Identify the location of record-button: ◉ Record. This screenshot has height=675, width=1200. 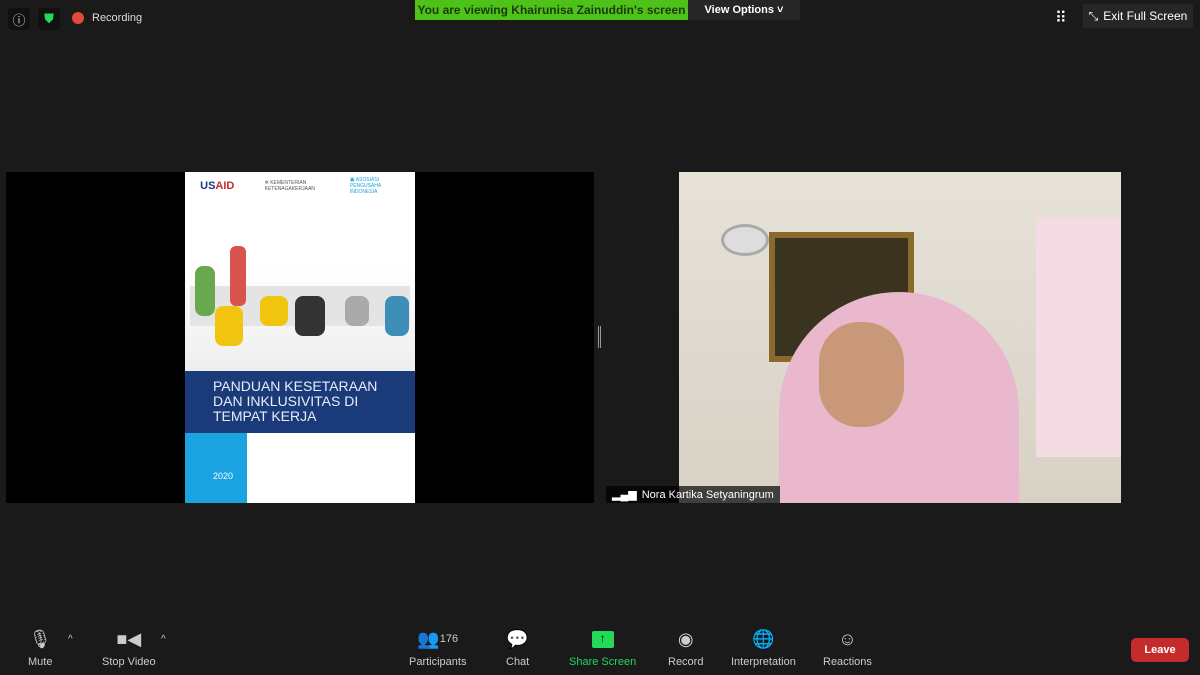
(686, 648).